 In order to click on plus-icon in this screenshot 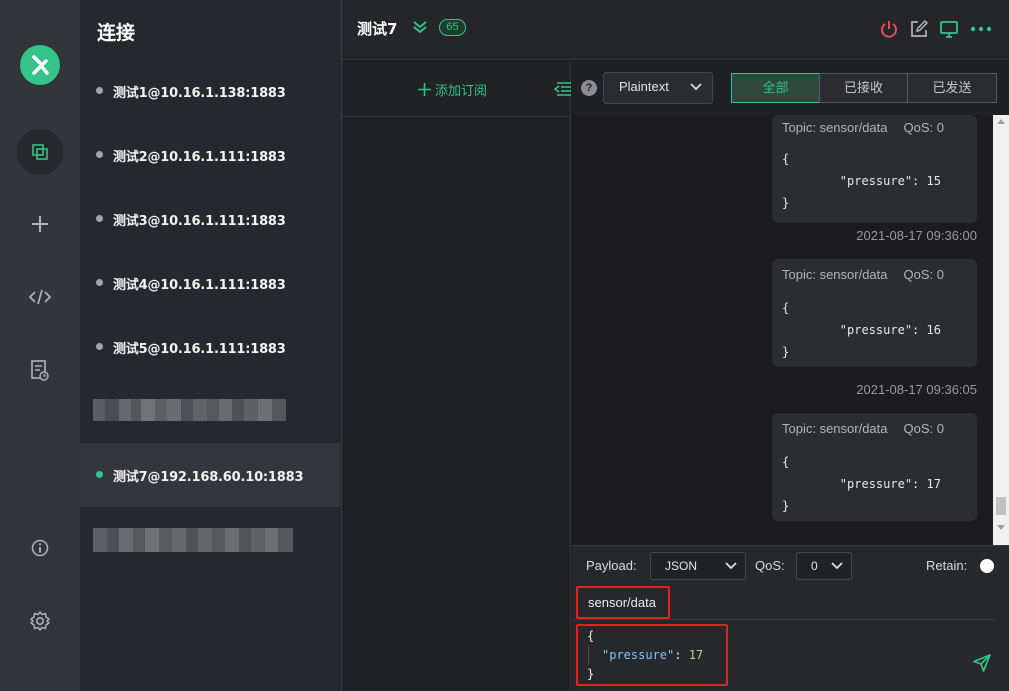, I will do `click(424, 89)`.